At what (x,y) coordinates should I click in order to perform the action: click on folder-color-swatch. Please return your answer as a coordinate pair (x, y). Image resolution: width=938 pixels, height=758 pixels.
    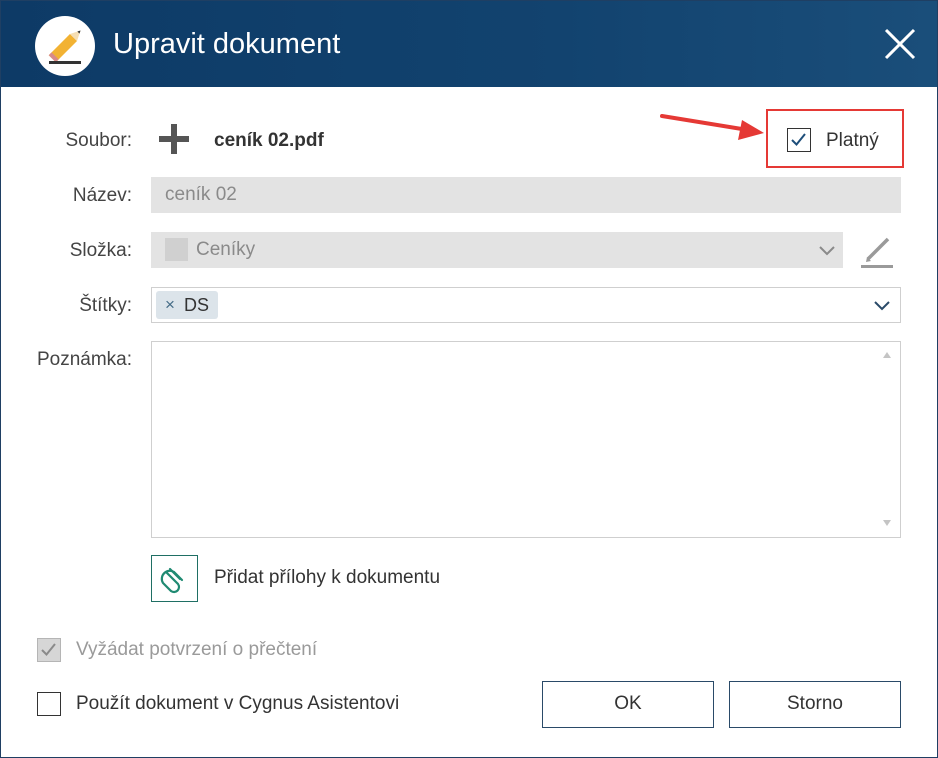
    Looking at the image, I should click on (176, 249).